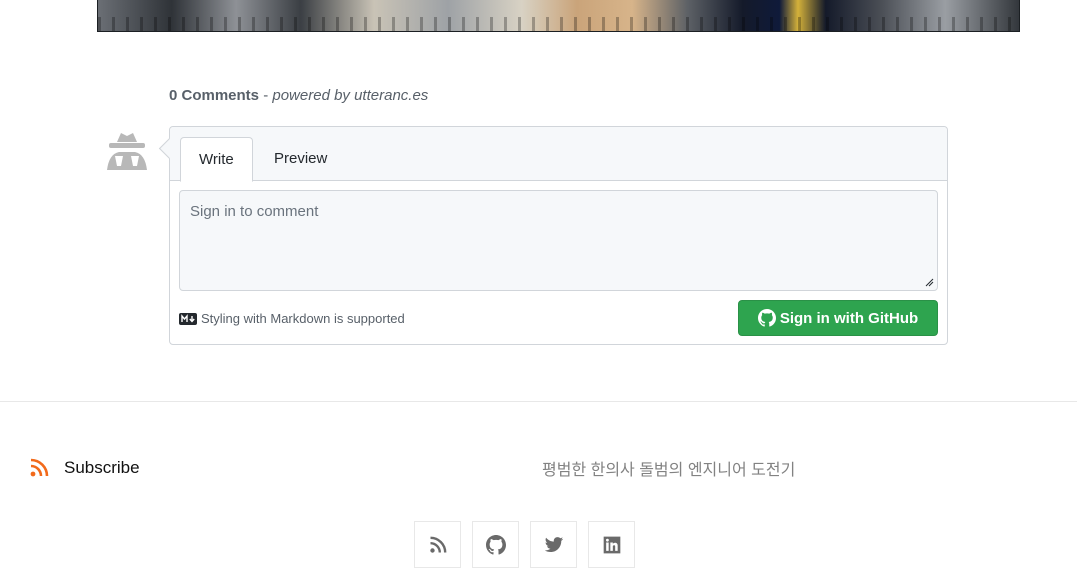  I want to click on social-rss-link, so click(437, 544).